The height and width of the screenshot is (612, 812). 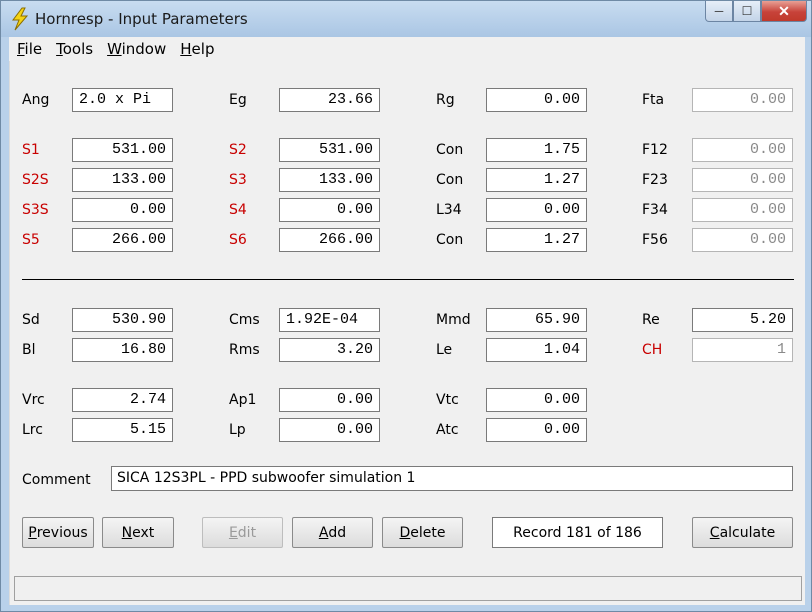 I want to click on menu-tools: Tools, so click(x=74, y=49).